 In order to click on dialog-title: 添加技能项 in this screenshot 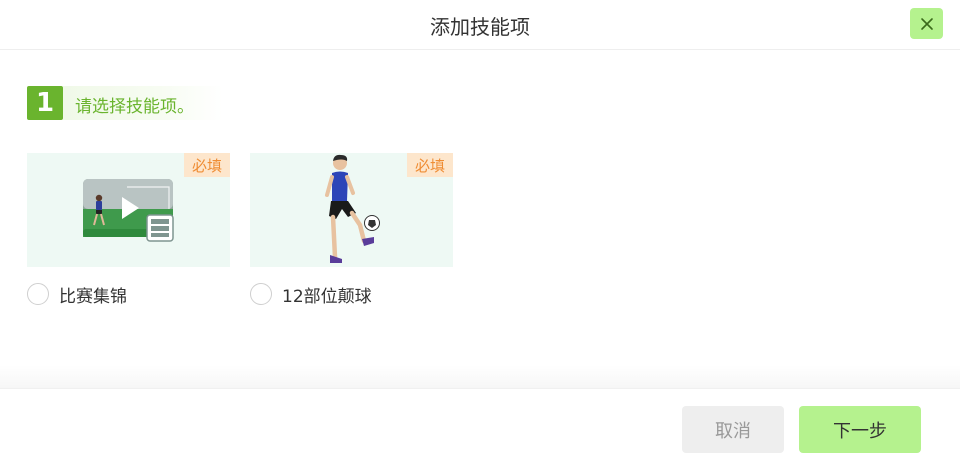, I will do `click(480, 27)`.